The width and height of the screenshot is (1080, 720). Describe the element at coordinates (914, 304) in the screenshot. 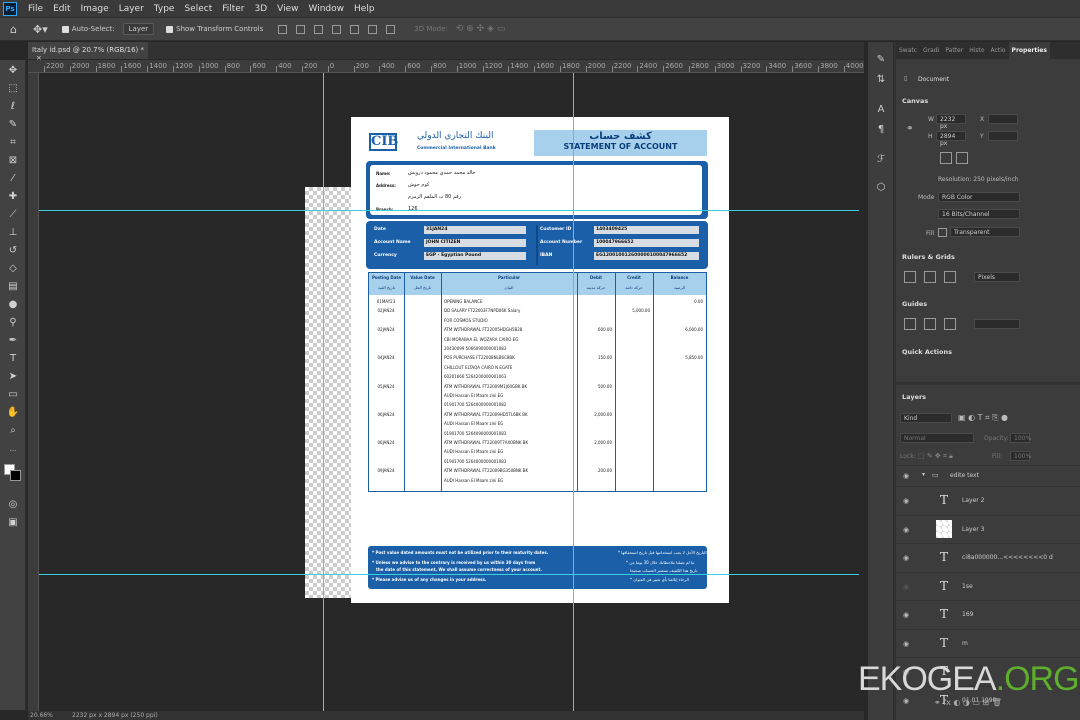

I see `guides-section: Guides` at that location.